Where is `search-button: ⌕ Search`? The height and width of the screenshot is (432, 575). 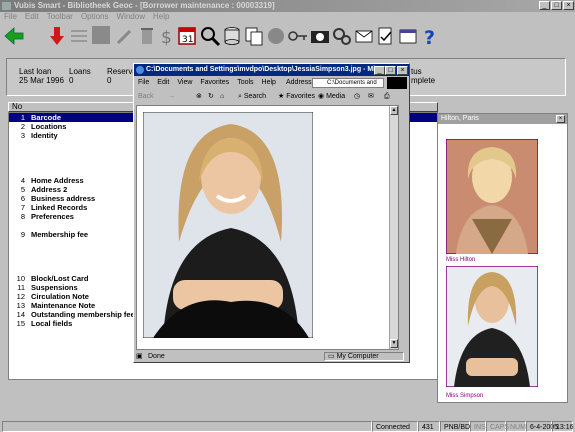 search-button: ⌕ Search is located at coordinates (252, 97).